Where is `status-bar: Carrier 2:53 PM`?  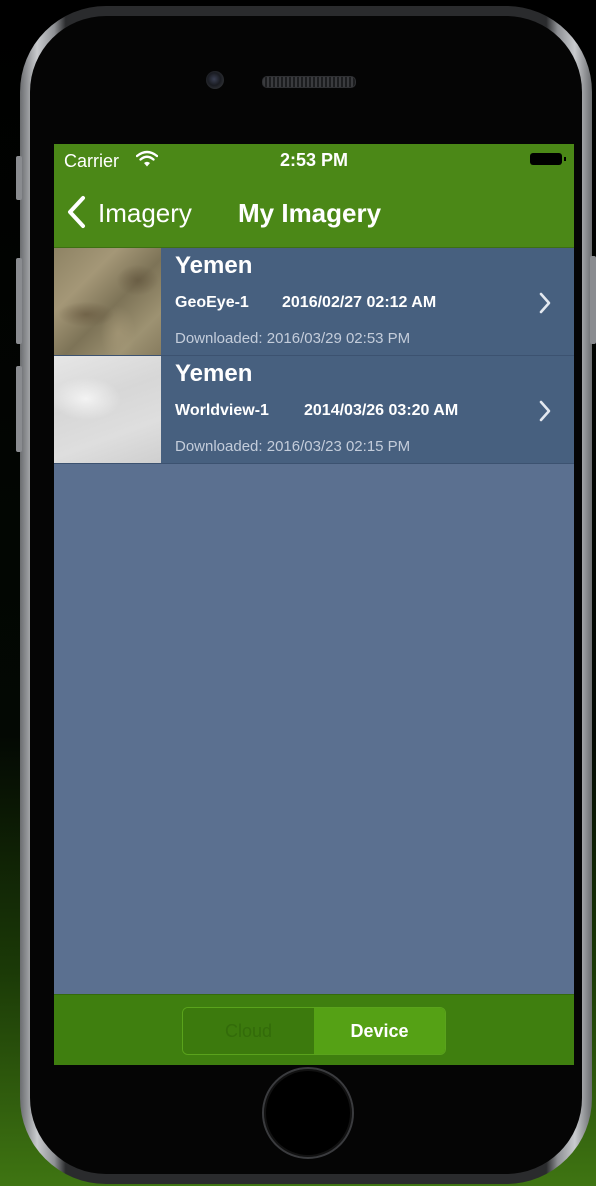 status-bar: Carrier 2:53 PM is located at coordinates (314, 160).